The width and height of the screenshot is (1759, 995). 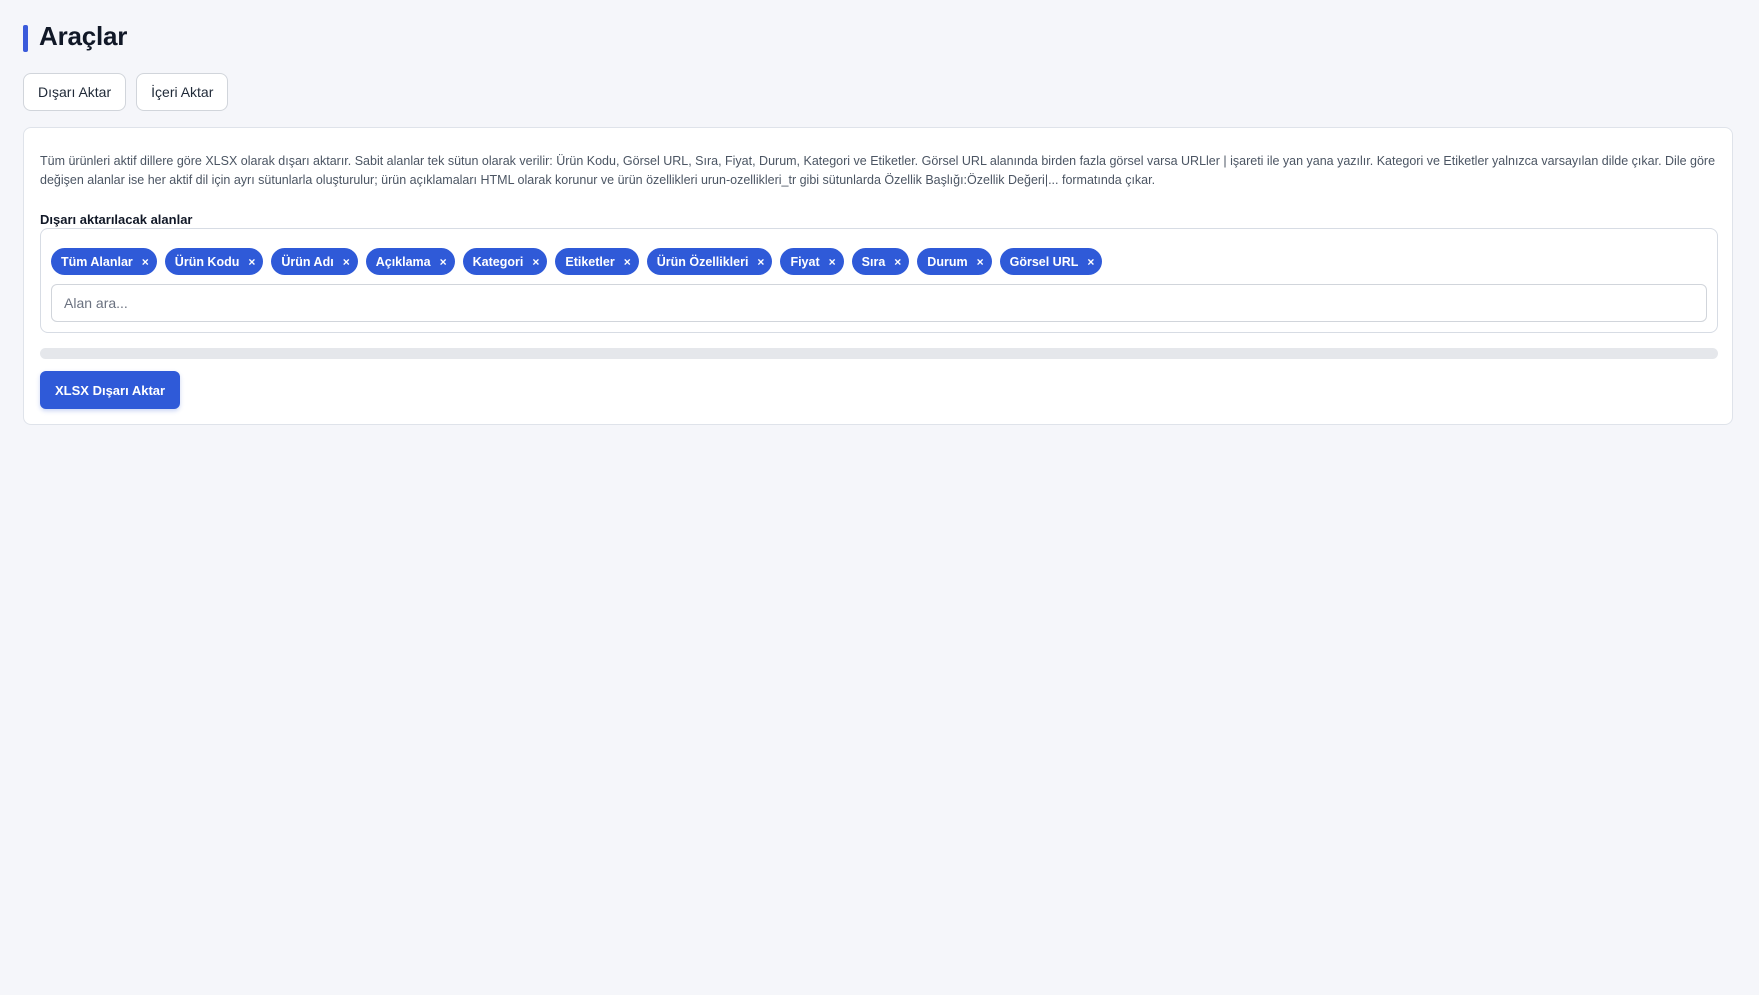 What do you see at coordinates (702, 261) in the screenshot?
I see `chip-label: Ürün Özellikleri` at bounding box center [702, 261].